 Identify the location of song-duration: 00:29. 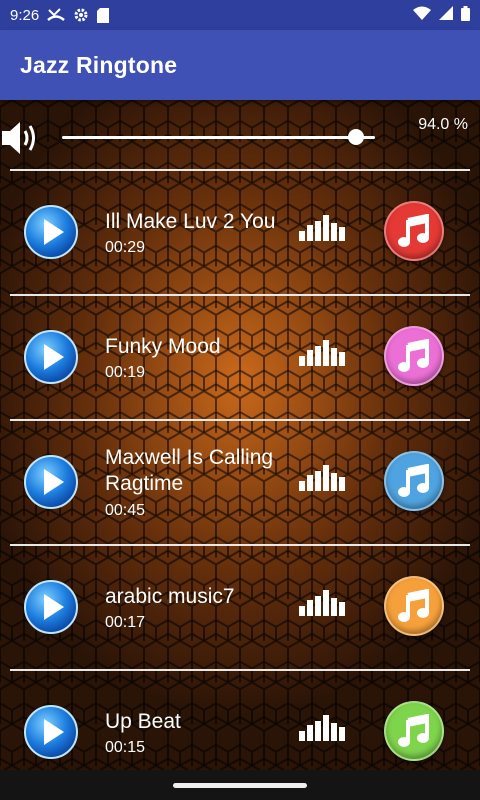
(125, 247).